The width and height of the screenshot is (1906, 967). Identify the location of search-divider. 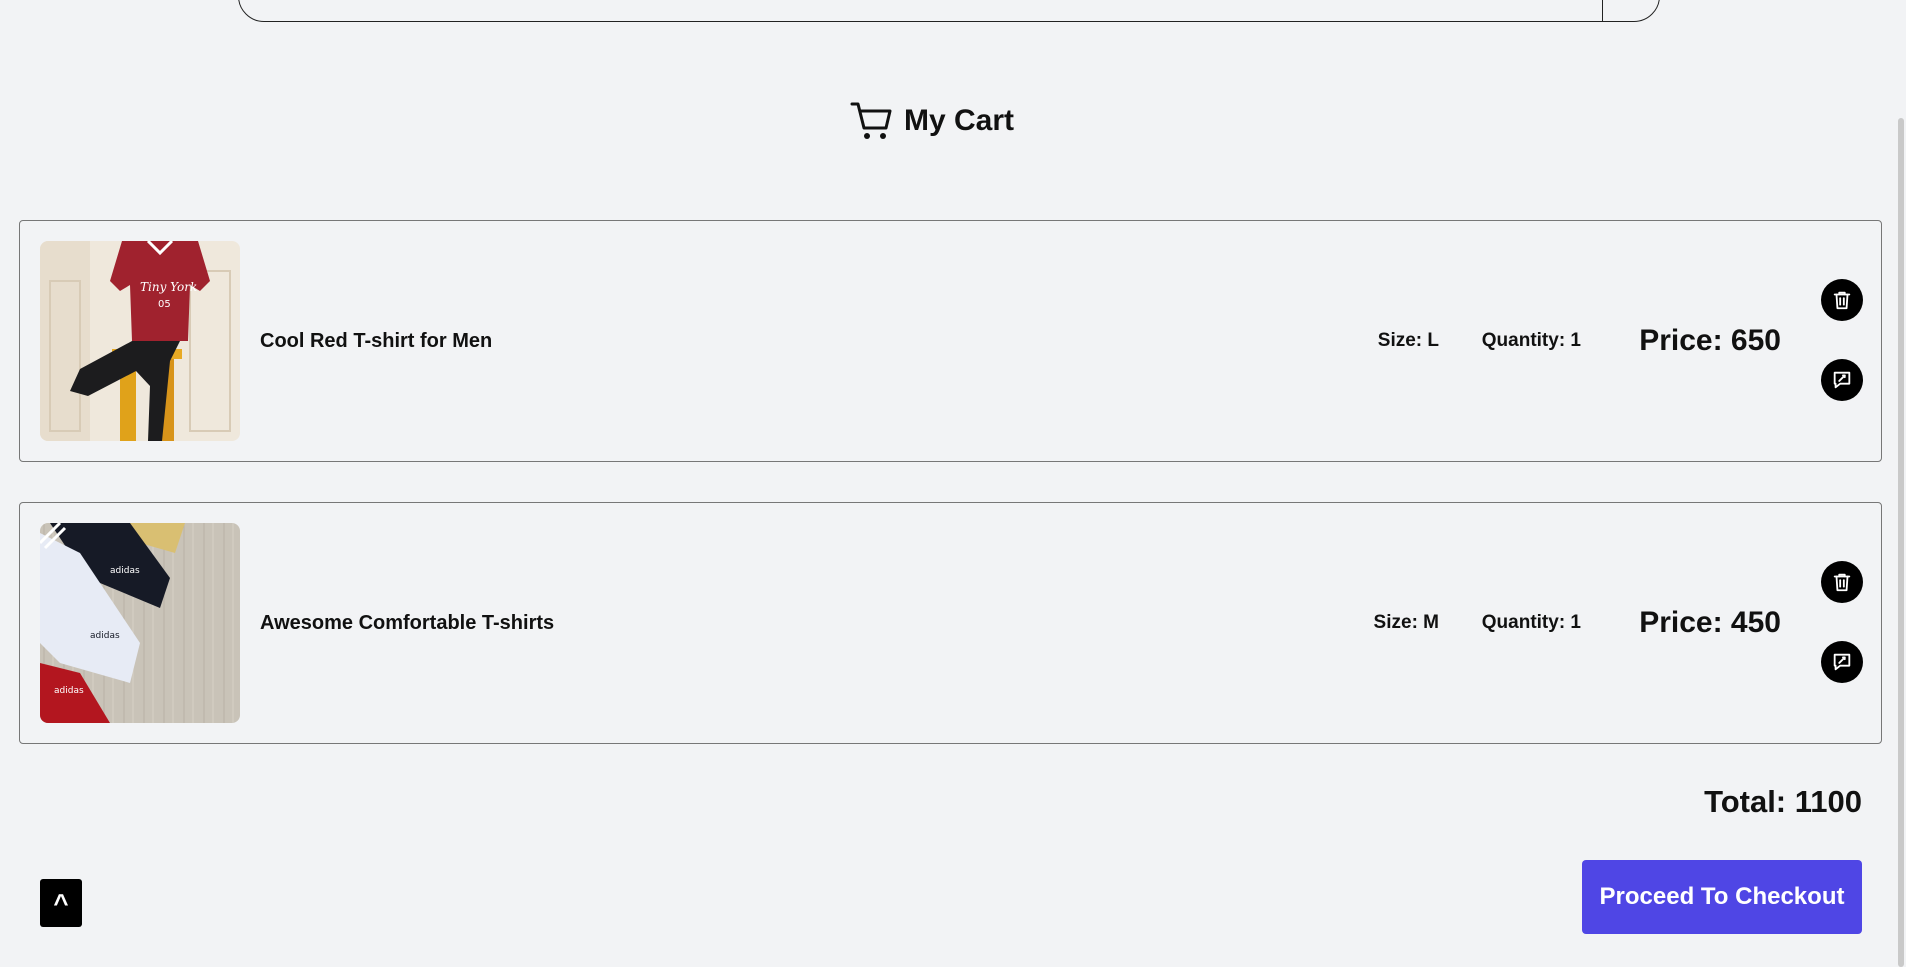
(1602, 10).